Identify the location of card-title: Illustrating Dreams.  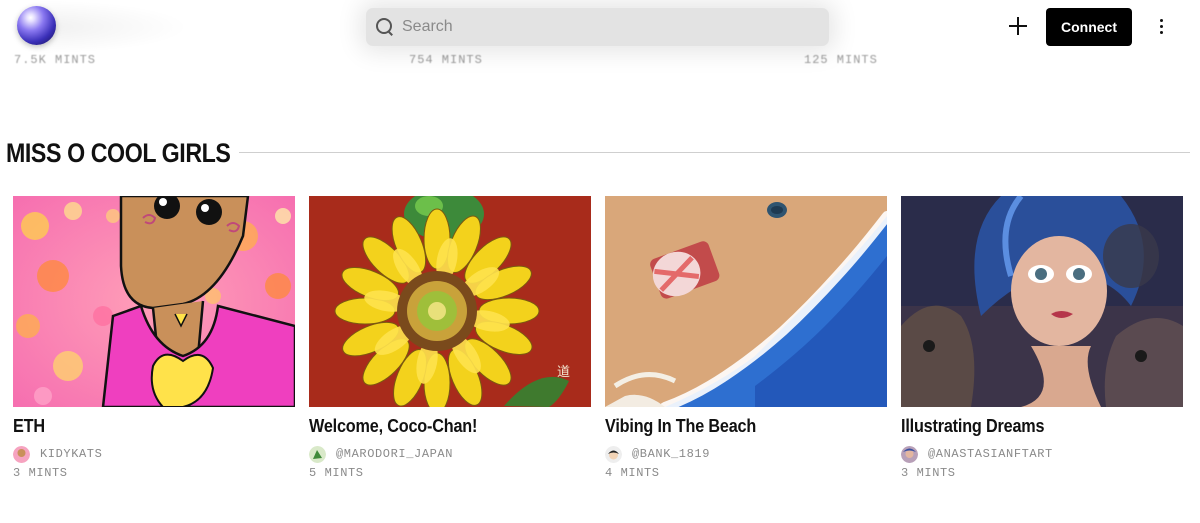
(1028, 426).